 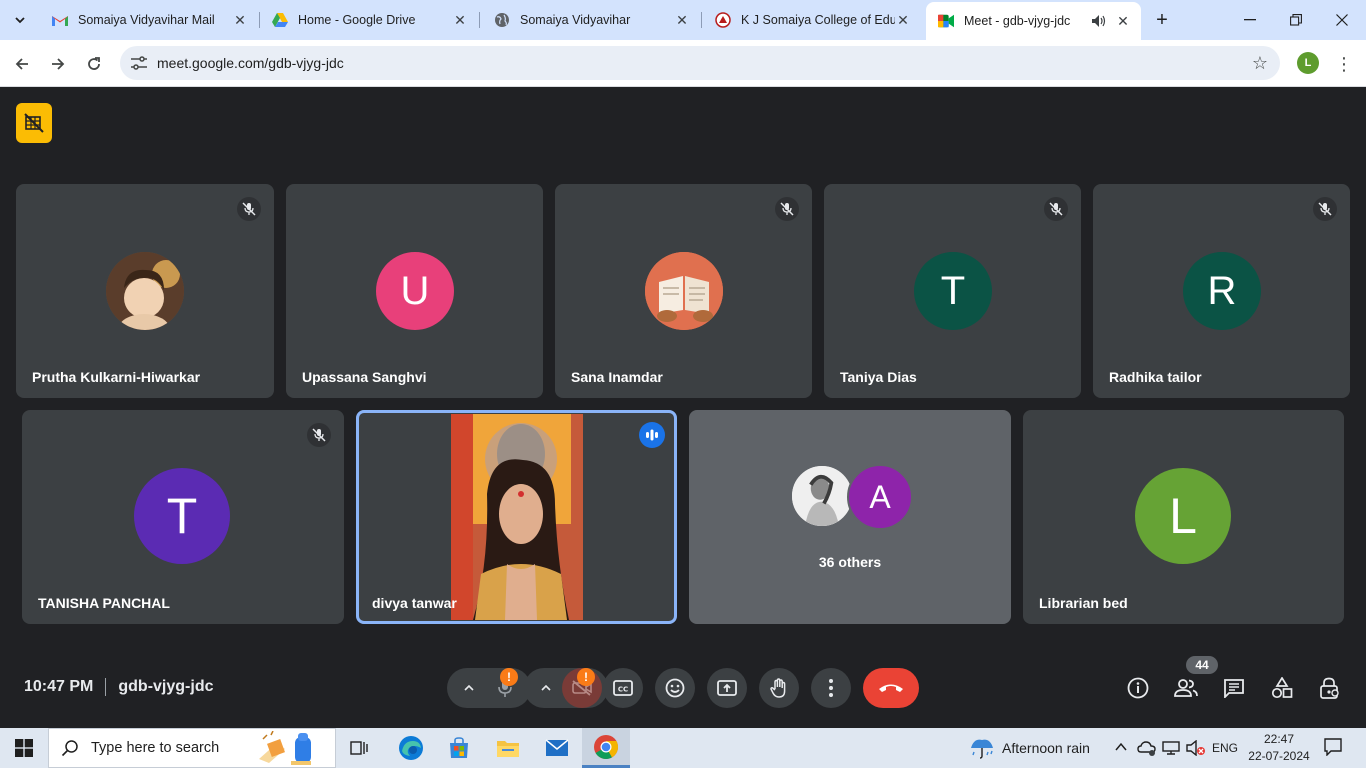 What do you see at coordinates (516, 517) in the screenshot?
I see `participant-tile-speaking: divya tanwar` at bounding box center [516, 517].